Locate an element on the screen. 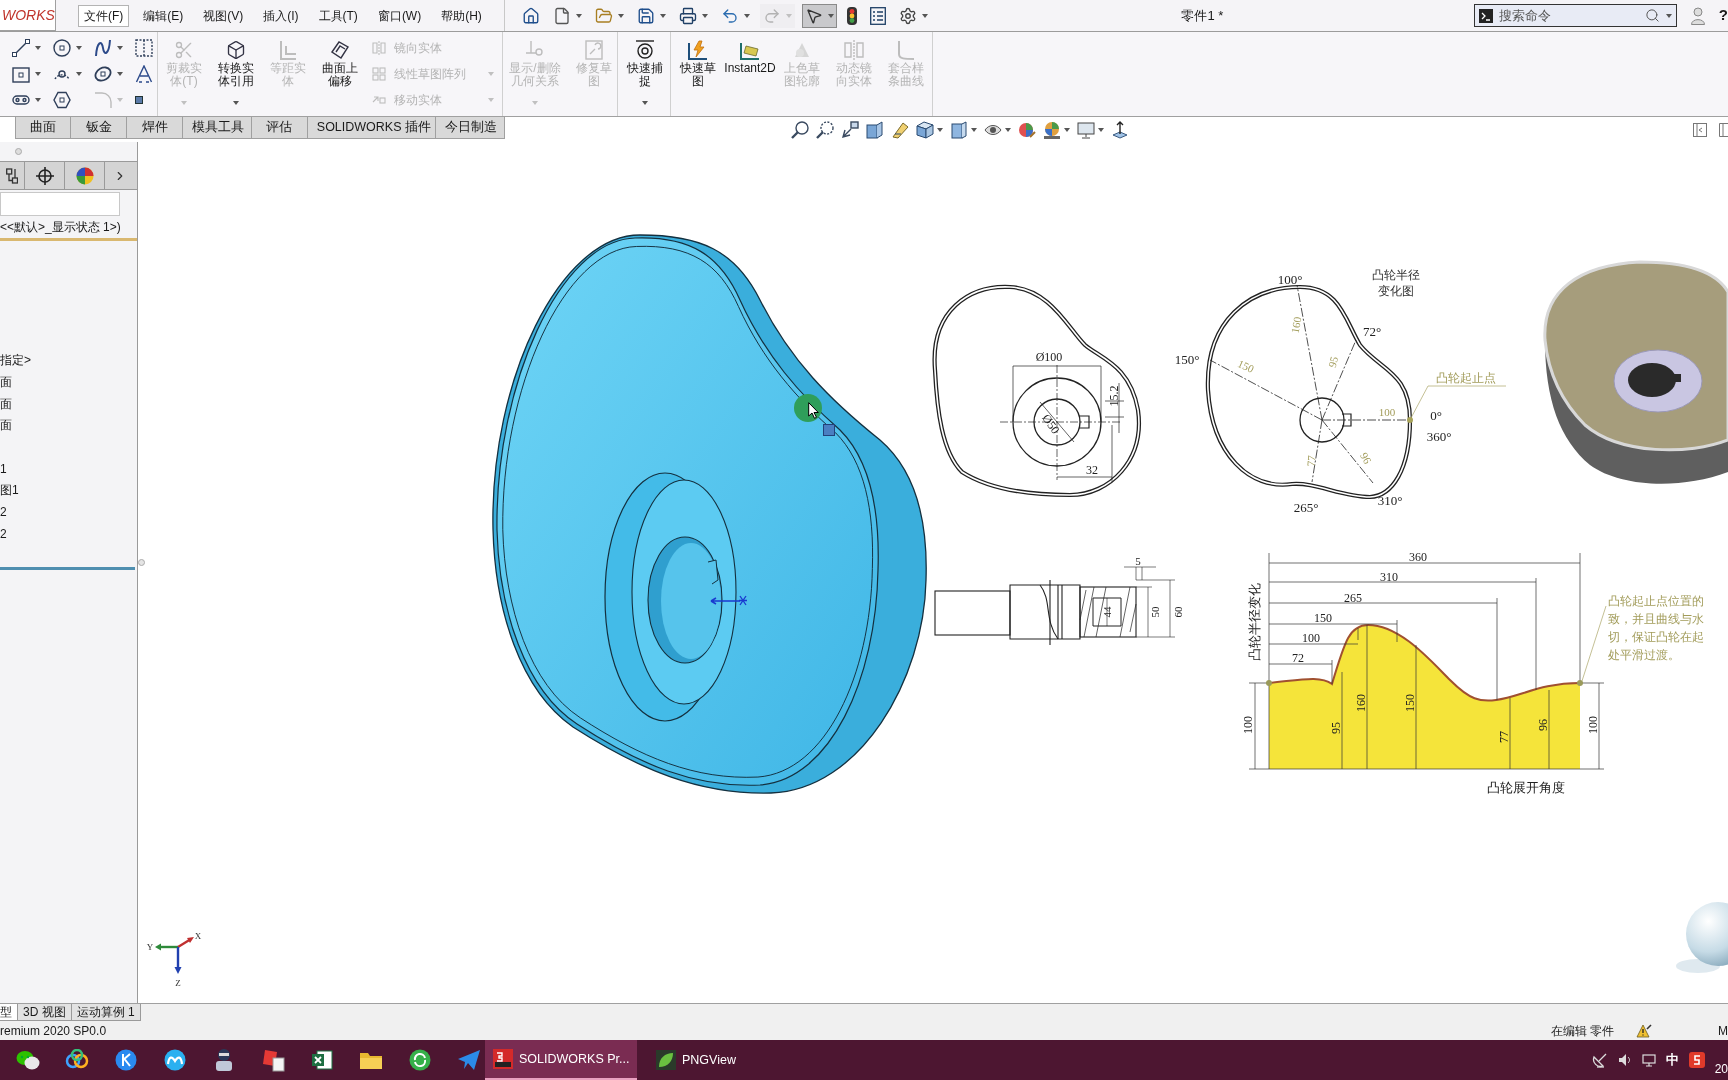 The image size is (1728, 1080). app-logo: WORKS is located at coordinates (28, 15).